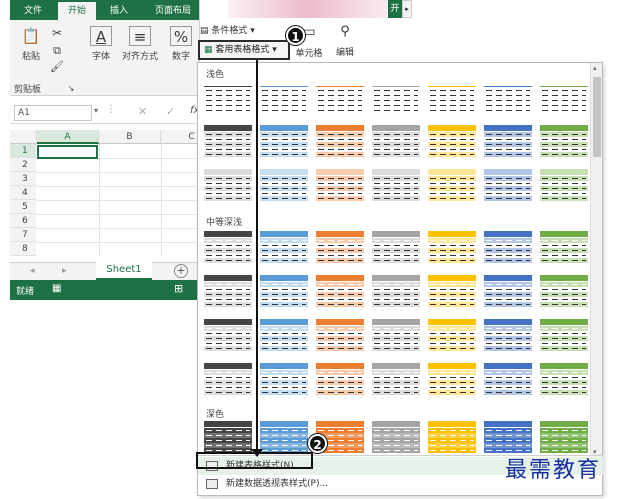 This screenshot has width=628, height=499. What do you see at coordinates (407, 9) in the screenshot?
I see `scroll-right-tabs-icon: ▸` at bounding box center [407, 9].